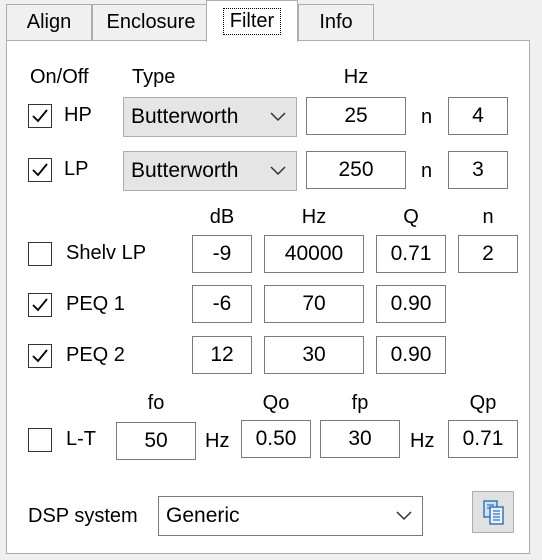 The height and width of the screenshot is (560, 542). Describe the element at coordinates (185, 116) in the screenshot. I see `hp-type-value: Butterworth` at that location.